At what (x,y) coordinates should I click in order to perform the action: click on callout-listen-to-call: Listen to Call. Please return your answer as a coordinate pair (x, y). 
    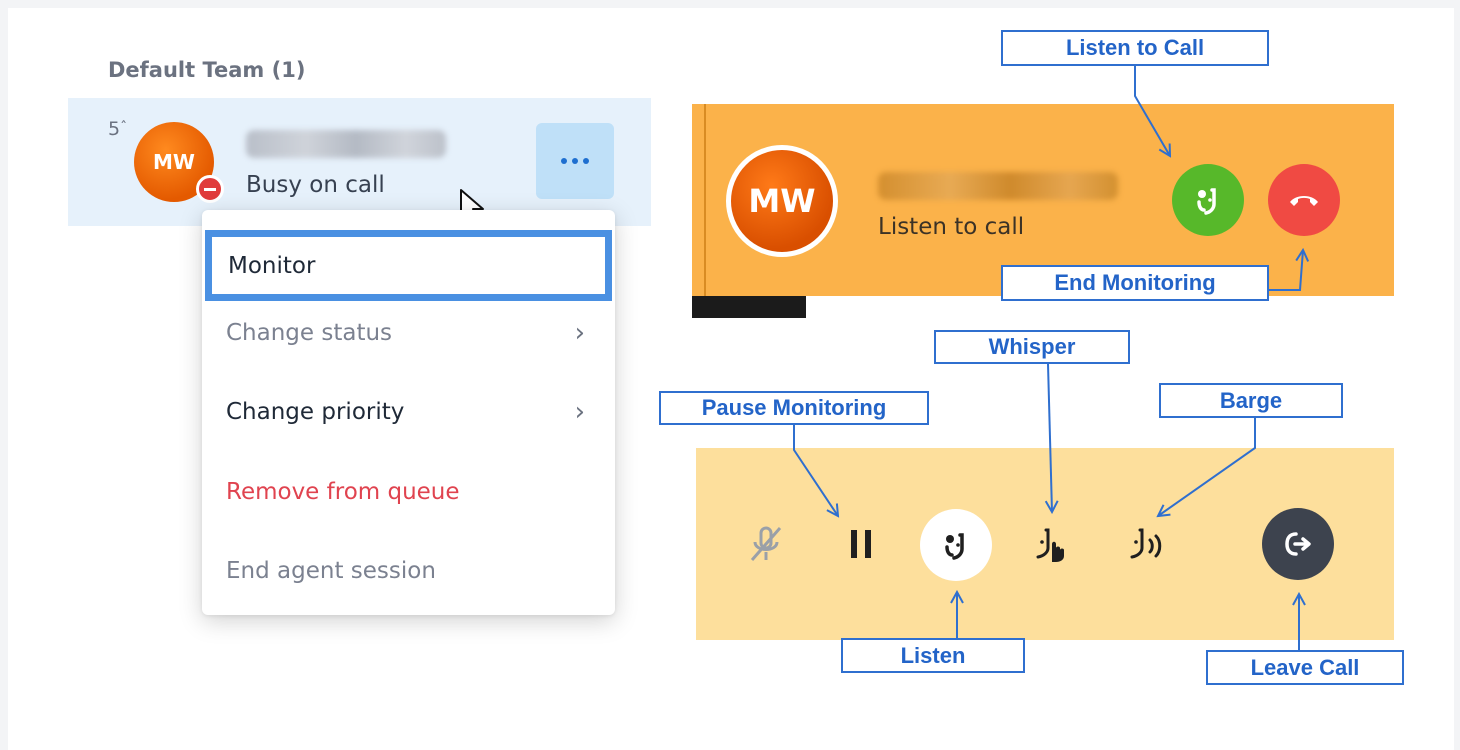
    Looking at the image, I should click on (1135, 48).